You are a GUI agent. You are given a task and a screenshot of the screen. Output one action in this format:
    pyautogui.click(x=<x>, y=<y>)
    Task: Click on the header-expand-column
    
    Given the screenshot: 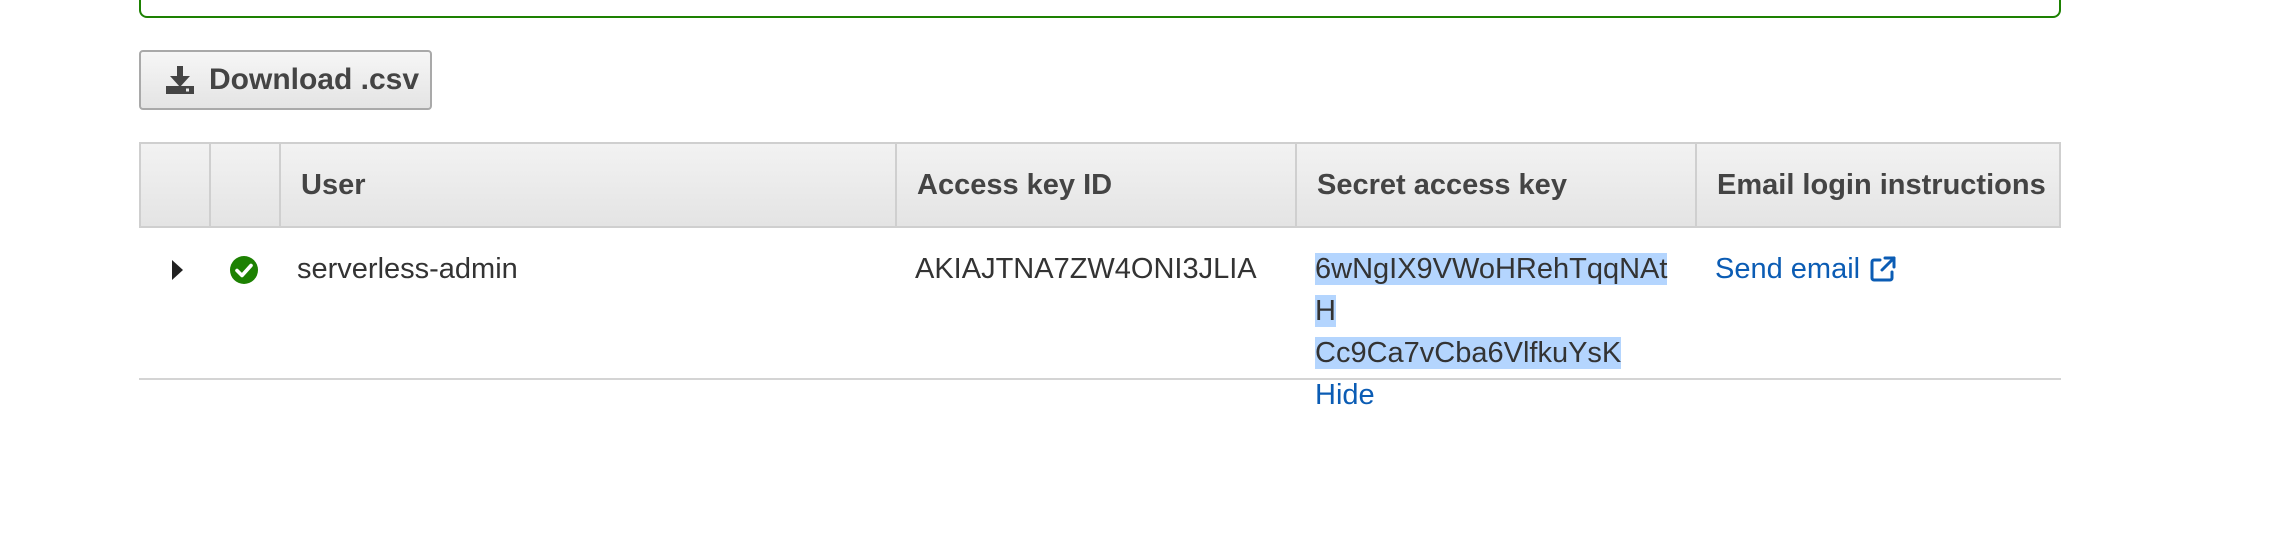 What is the action you would take?
    pyautogui.click(x=176, y=185)
    